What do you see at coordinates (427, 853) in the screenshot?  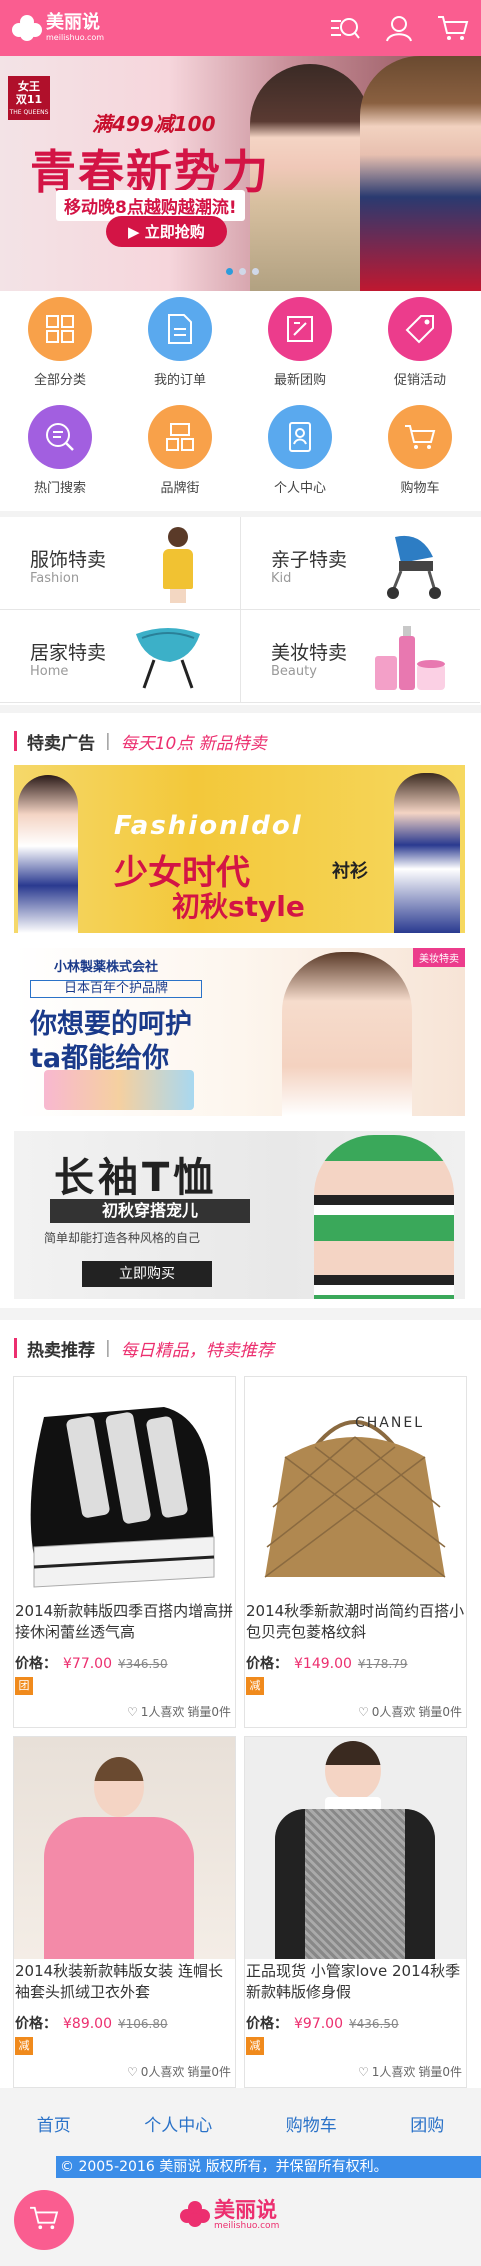 I see `banner-model-right` at bounding box center [427, 853].